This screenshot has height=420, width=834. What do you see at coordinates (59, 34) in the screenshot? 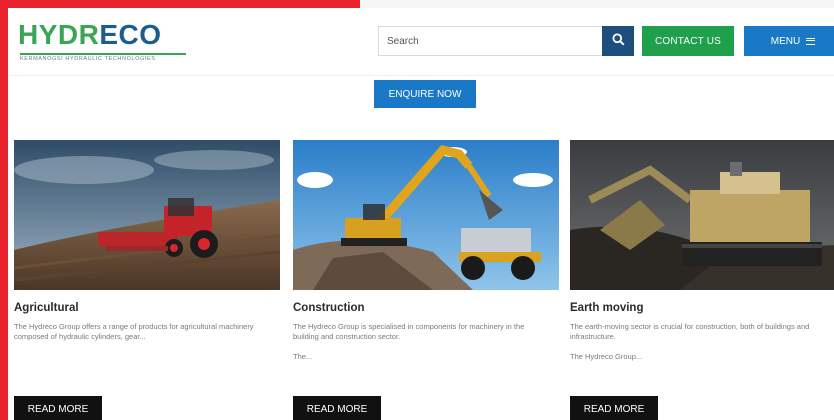
I see `logo-word-start: HYDR` at bounding box center [59, 34].